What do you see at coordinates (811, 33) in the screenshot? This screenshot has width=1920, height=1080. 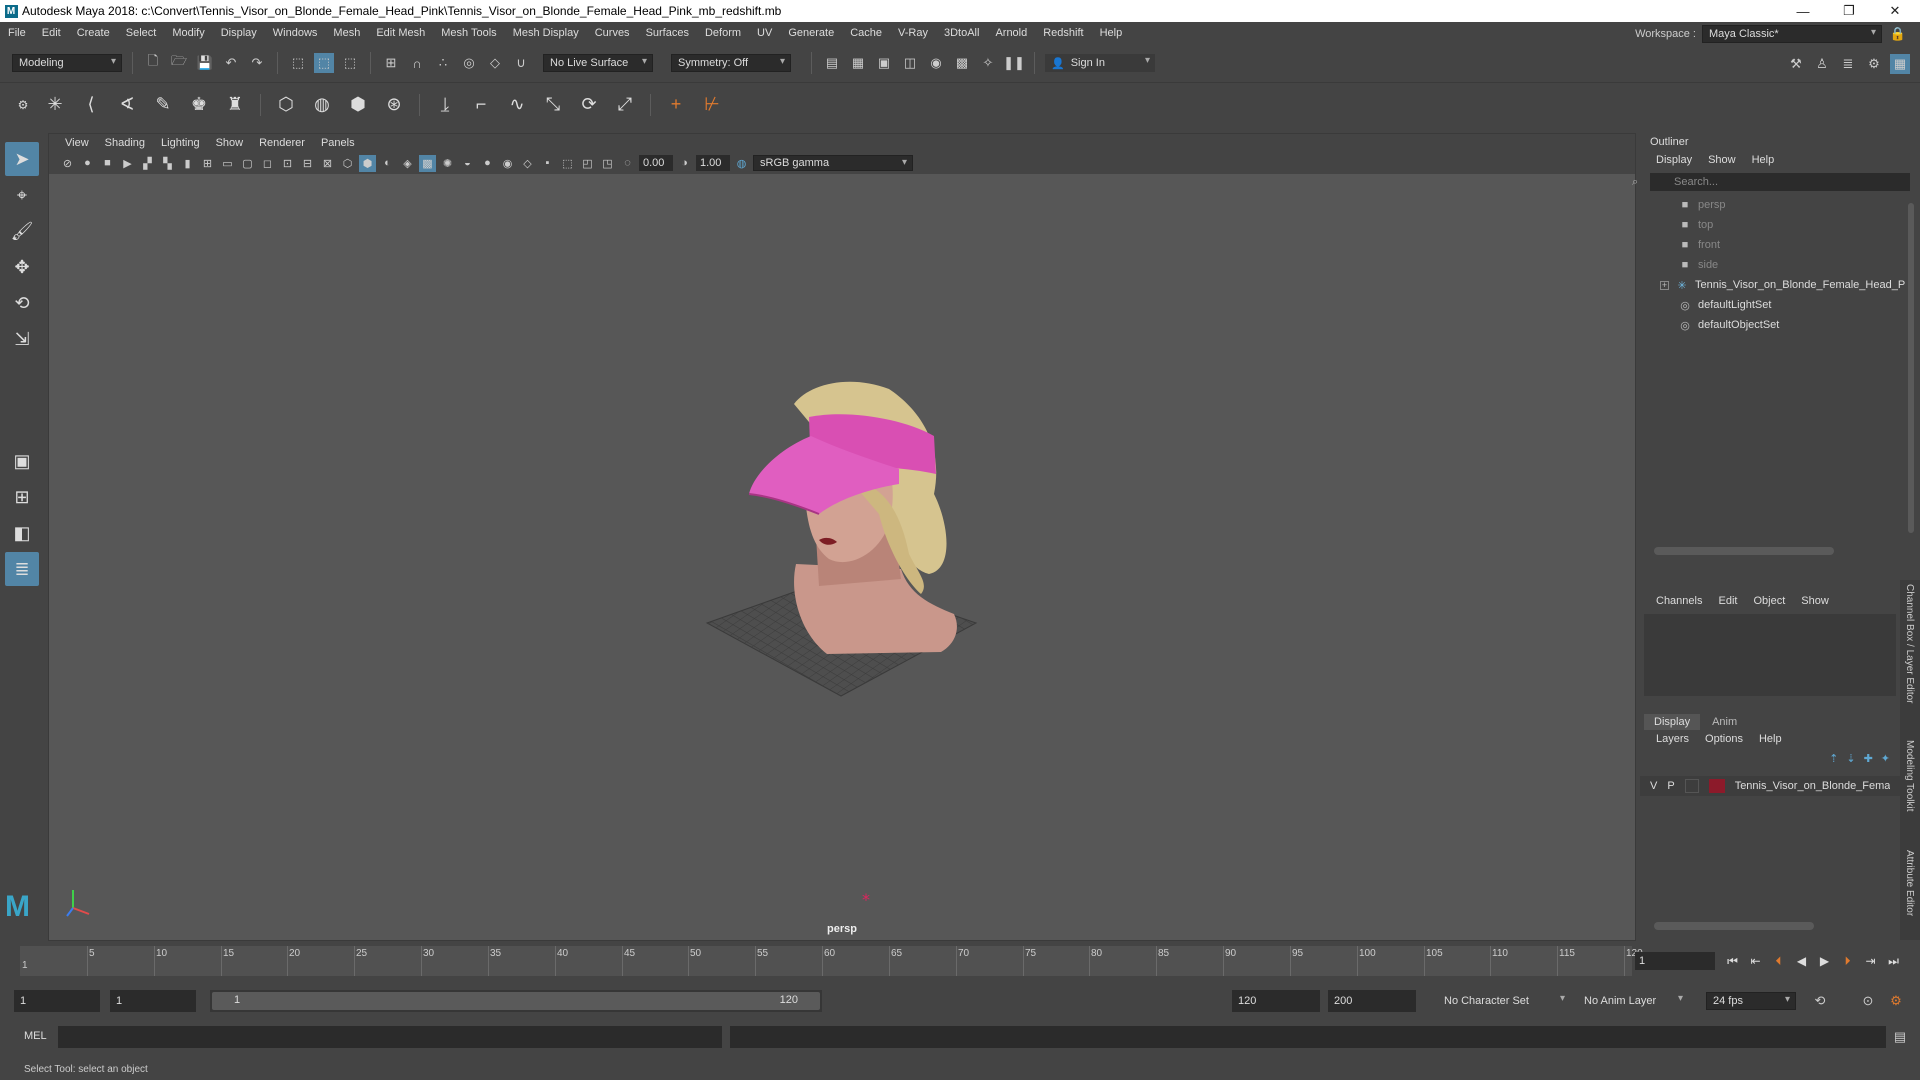 I see `menu-generate: Generate` at bounding box center [811, 33].